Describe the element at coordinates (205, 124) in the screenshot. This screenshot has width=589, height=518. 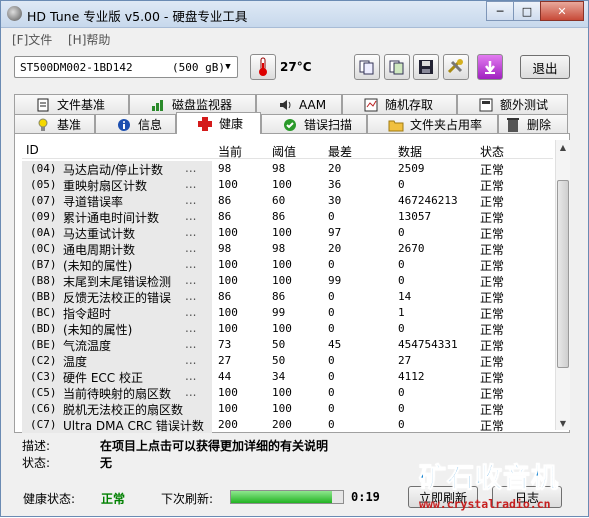
I see `health-cross-icon` at that location.